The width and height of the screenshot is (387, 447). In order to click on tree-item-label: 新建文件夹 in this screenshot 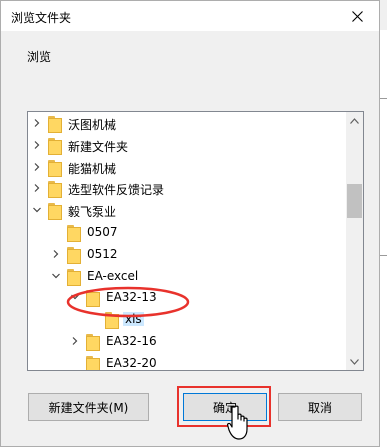, I will do `click(98, 146)`.